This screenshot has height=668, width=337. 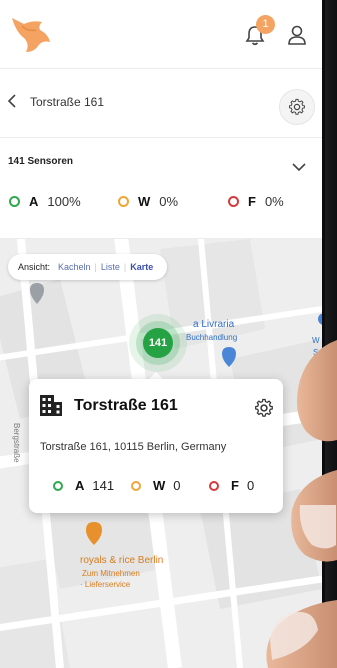 I want to click on poi-restaurant-sub2: · Lieferservice, so click(x=105, y=584).